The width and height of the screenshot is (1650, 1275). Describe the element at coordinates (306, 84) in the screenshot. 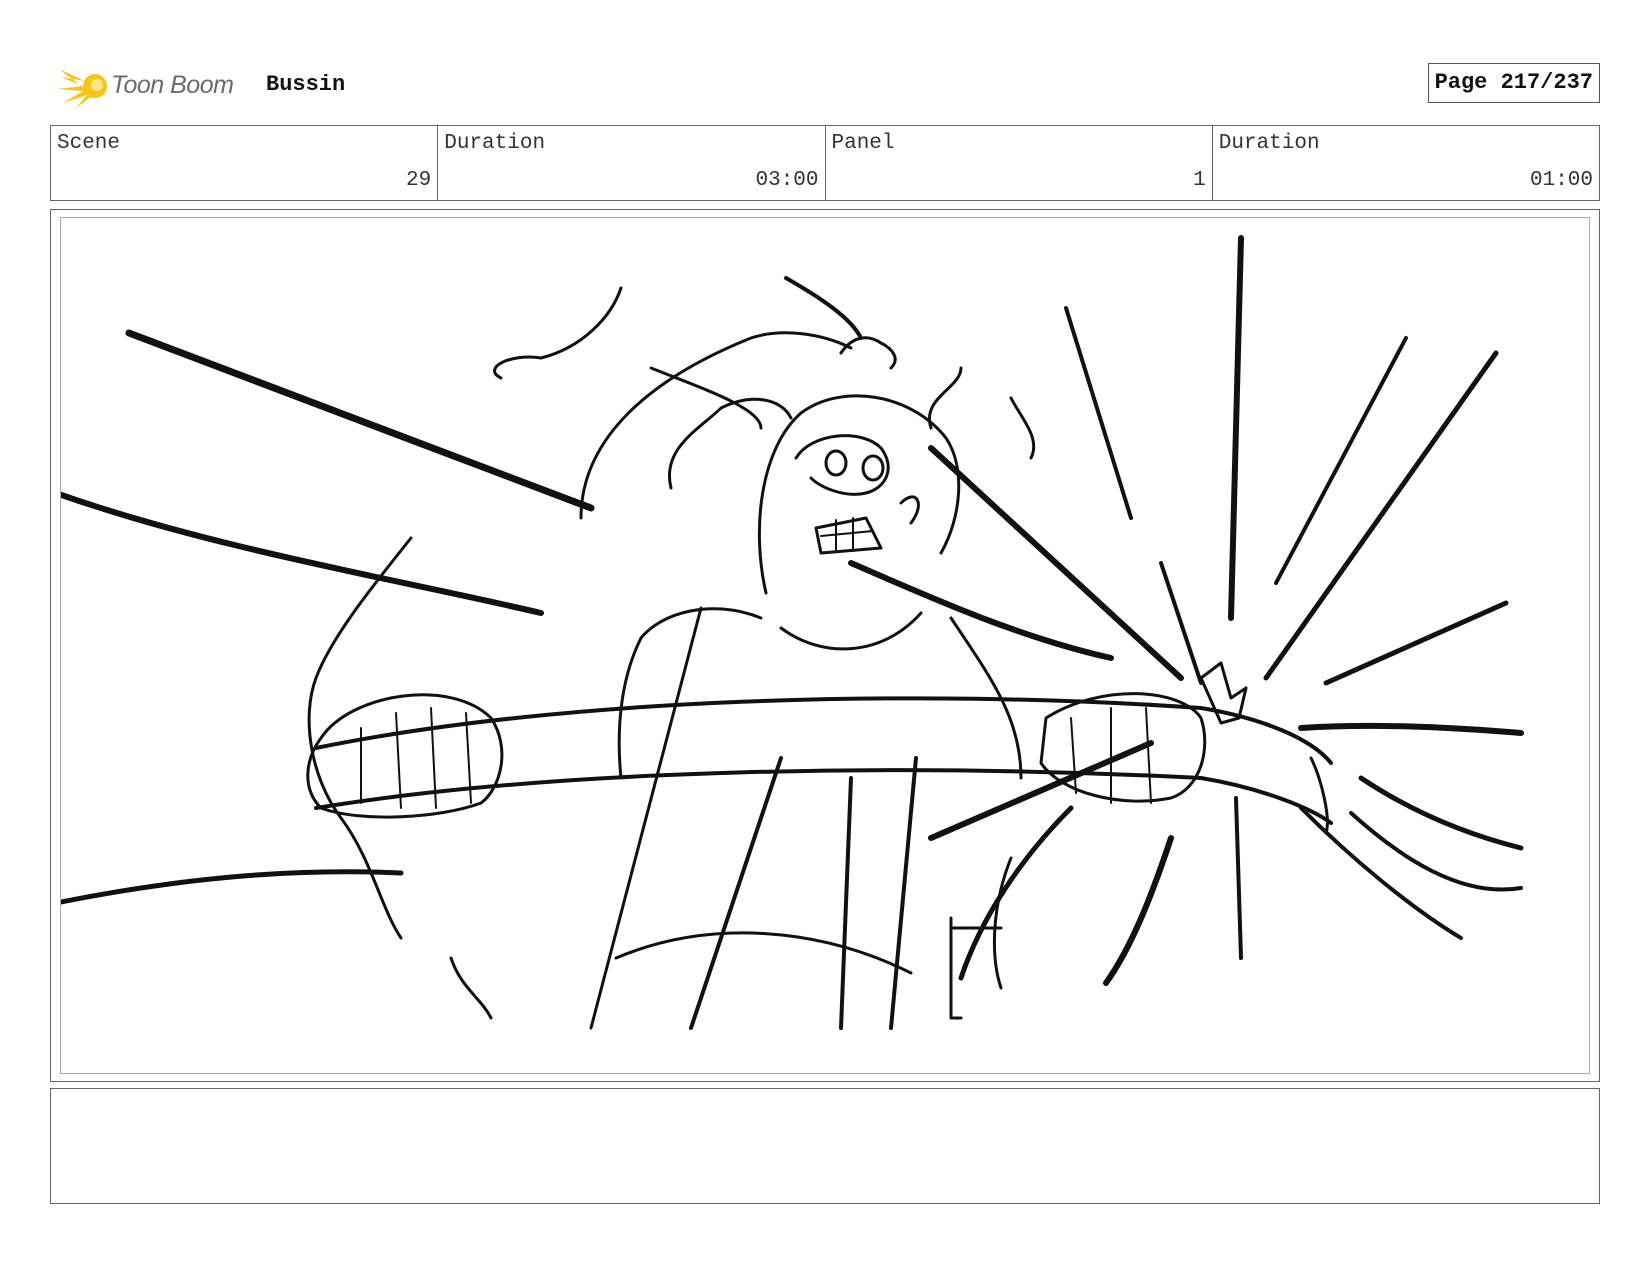

I see `project-title: Bussin` at that location.